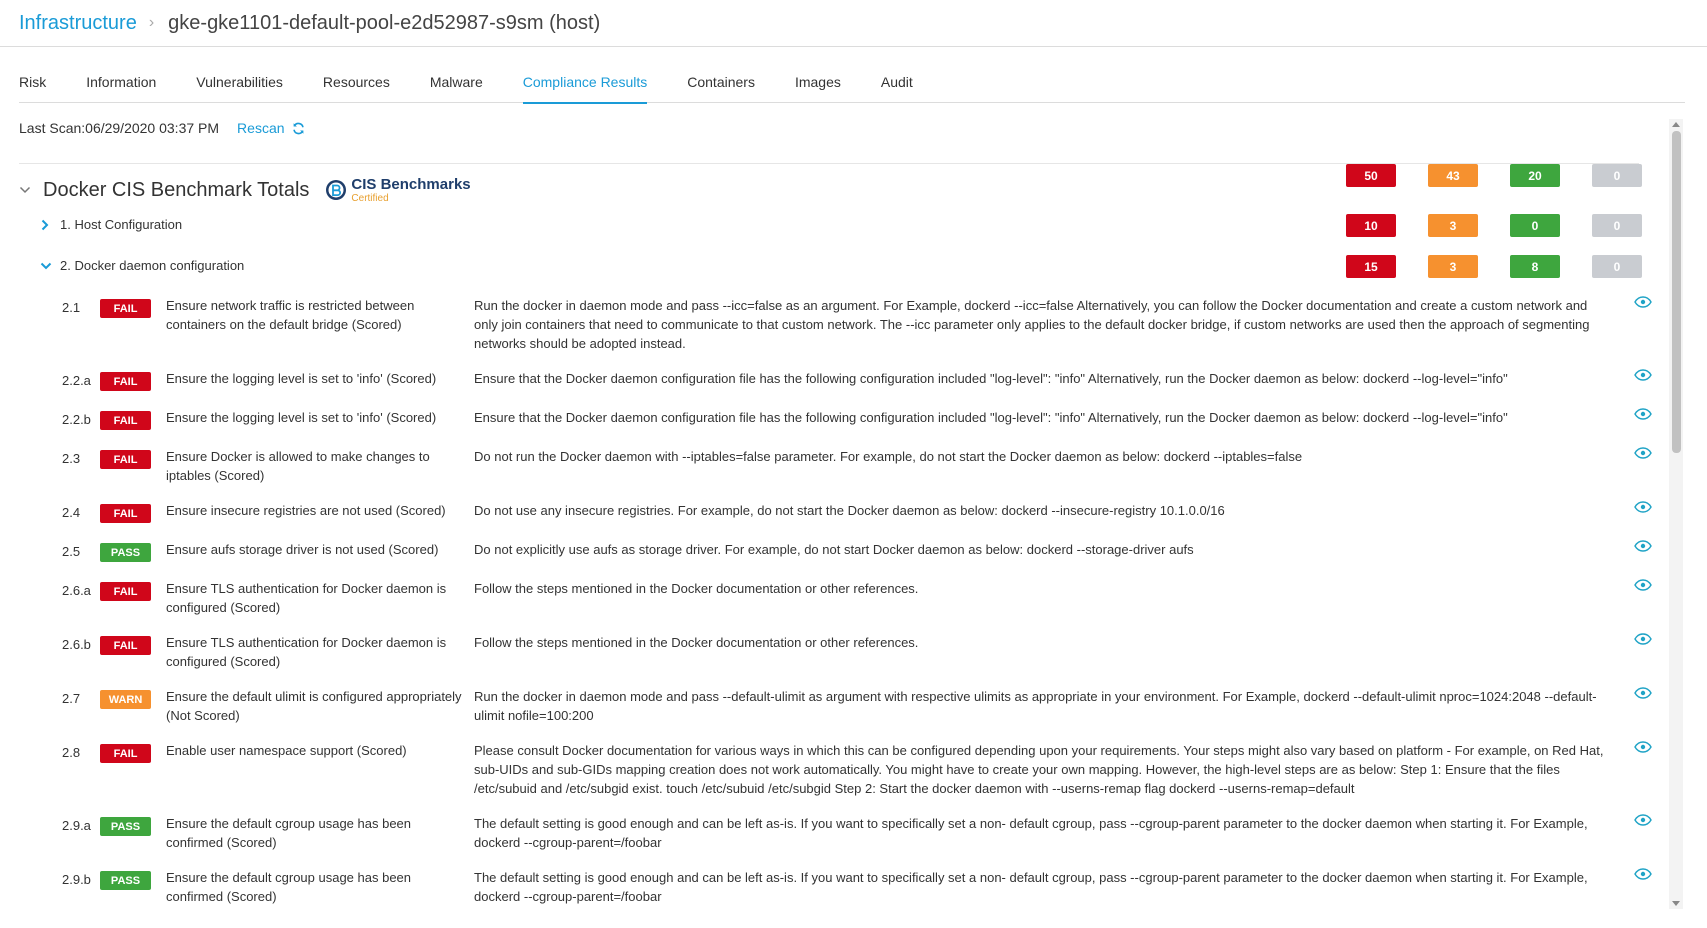 The width and height of the screenshot is (1707, 928). What do you see at coordinates (1676, 903) in the screenshot?
I see `scroll-down-arrow-icon` at bounding box center [1676, 903].